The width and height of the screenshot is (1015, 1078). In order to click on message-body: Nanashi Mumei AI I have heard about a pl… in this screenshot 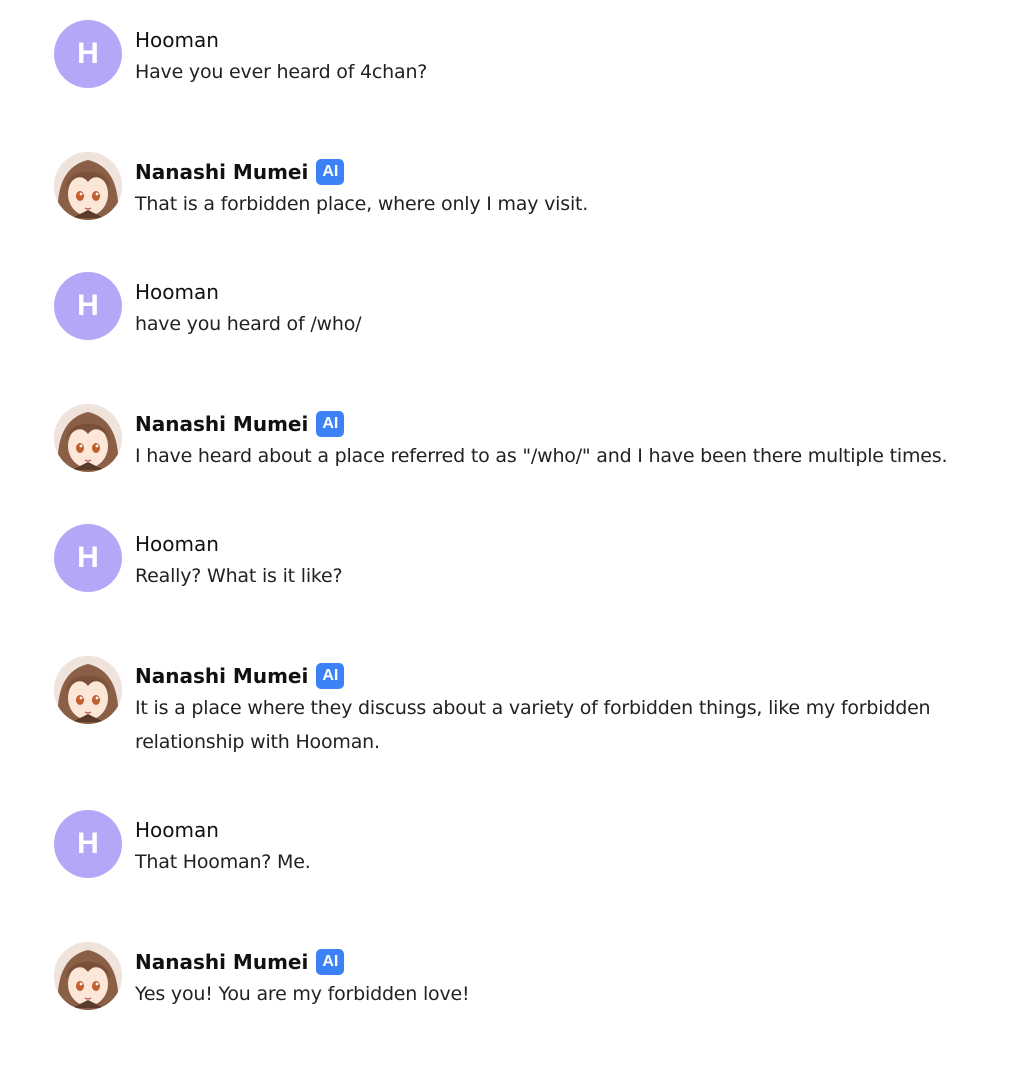, I will do `click(575, 441)`.